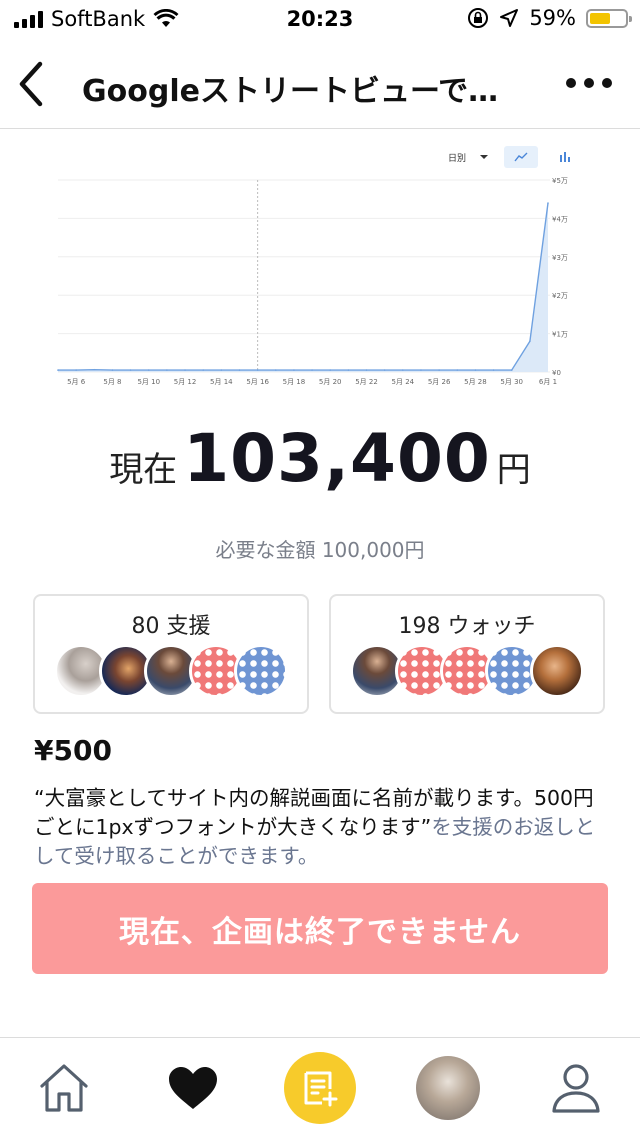 The width and height of the screenshot is (640, 1137). What do you see at coordinates (31, 84) in the screenshot?
I see `chevron-left-icon` at bounding box center [31, 84].